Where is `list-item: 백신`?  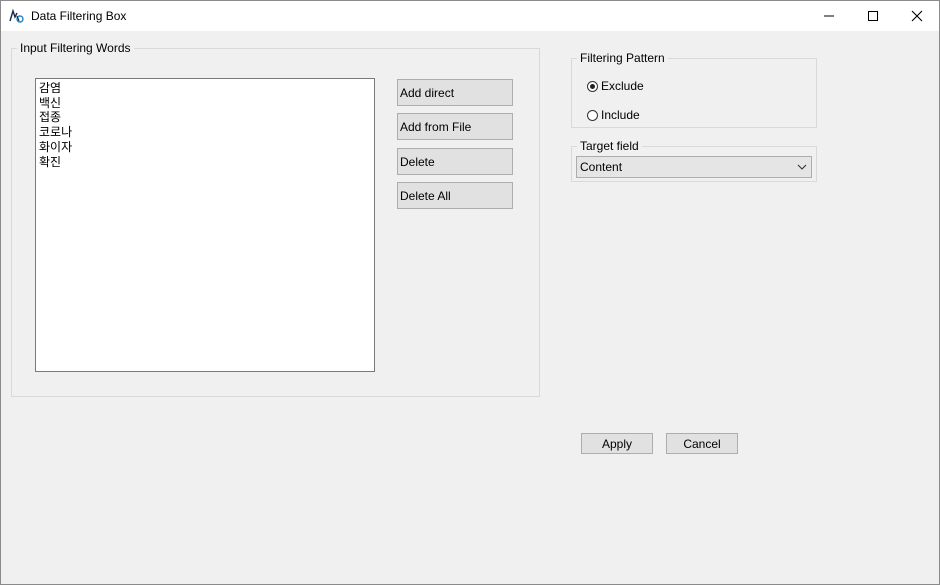 list-item: 백신 is located at coordinates (205, 103).